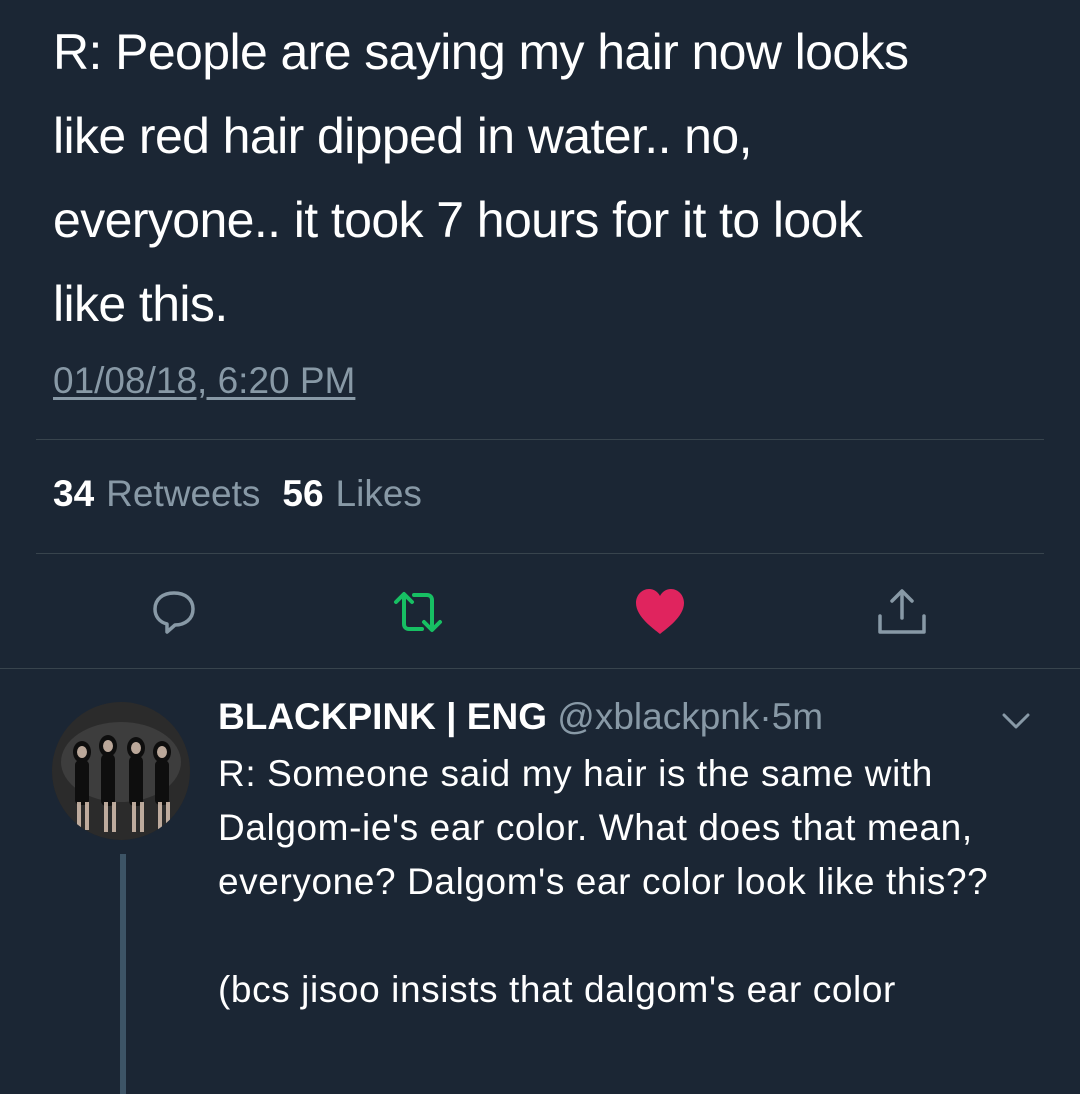 The height and width of the screenshot is (1094, 1080). I want to click on share-icon, so click(902, 611).